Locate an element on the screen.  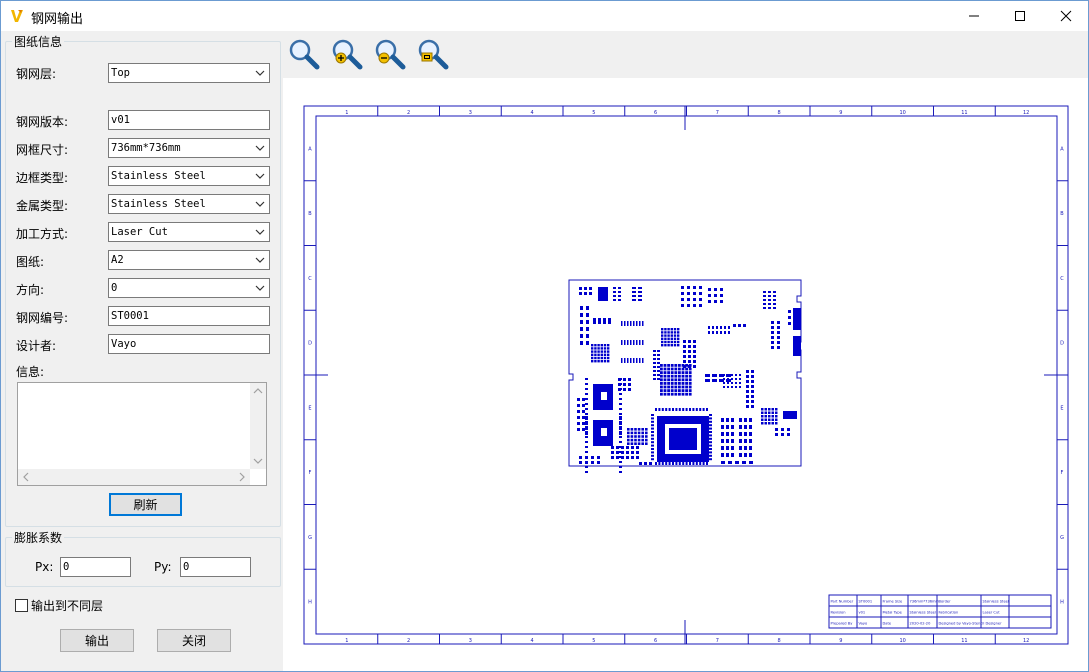
close-button: 关闭 is located at coordinates (194, 640).